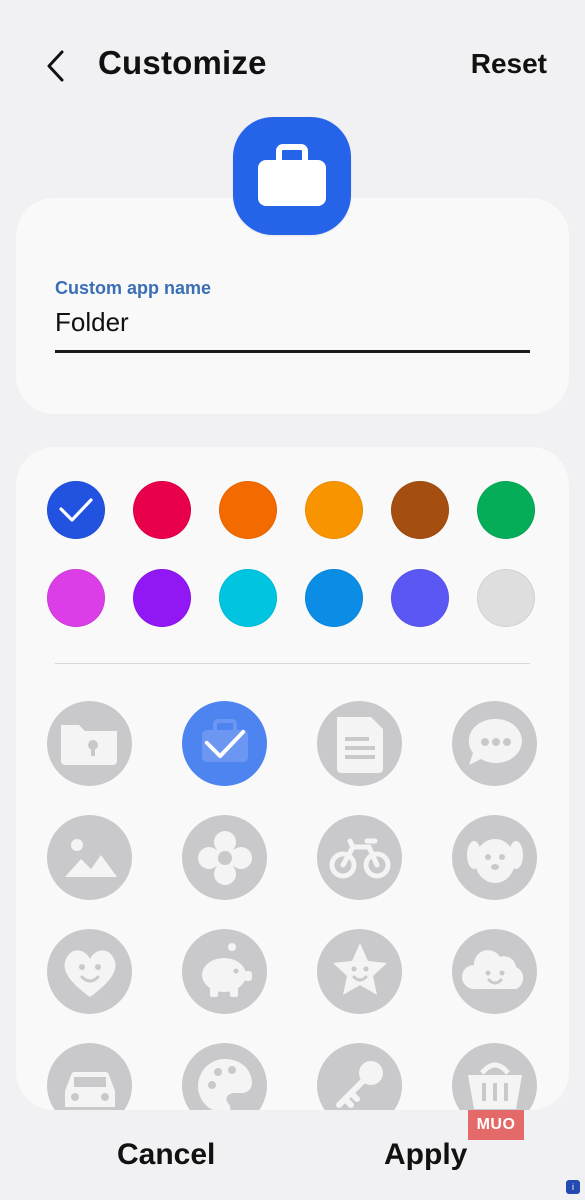  I want to click on icon-option-briefcase, so click(224, 743).